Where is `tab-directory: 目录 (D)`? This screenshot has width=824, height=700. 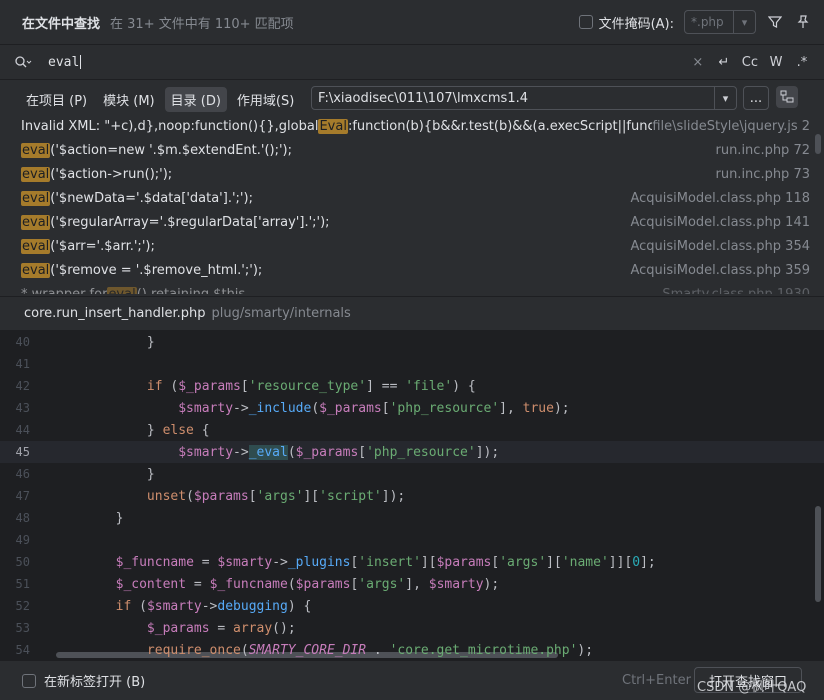 tab-directory: 目录 (D) is located at coordinates (195, 99).